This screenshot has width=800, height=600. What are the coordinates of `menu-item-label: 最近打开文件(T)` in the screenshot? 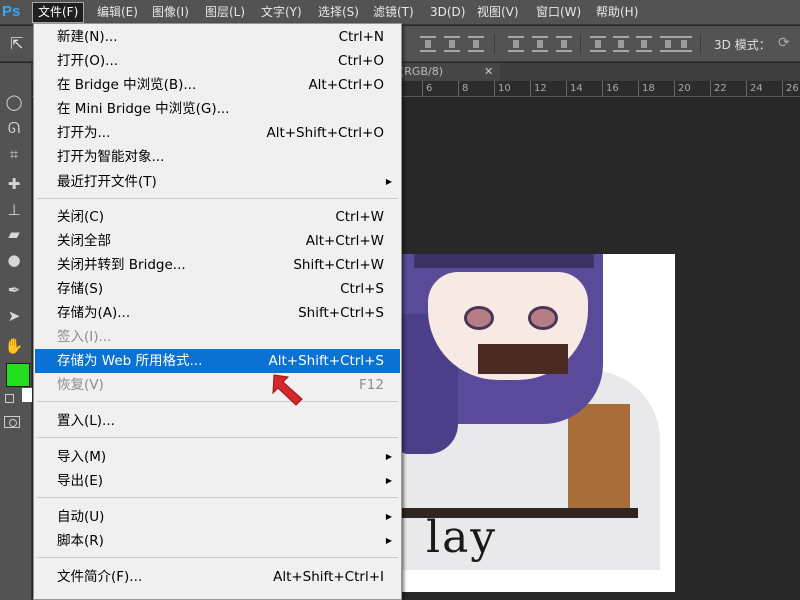 It's located at (107, 182).